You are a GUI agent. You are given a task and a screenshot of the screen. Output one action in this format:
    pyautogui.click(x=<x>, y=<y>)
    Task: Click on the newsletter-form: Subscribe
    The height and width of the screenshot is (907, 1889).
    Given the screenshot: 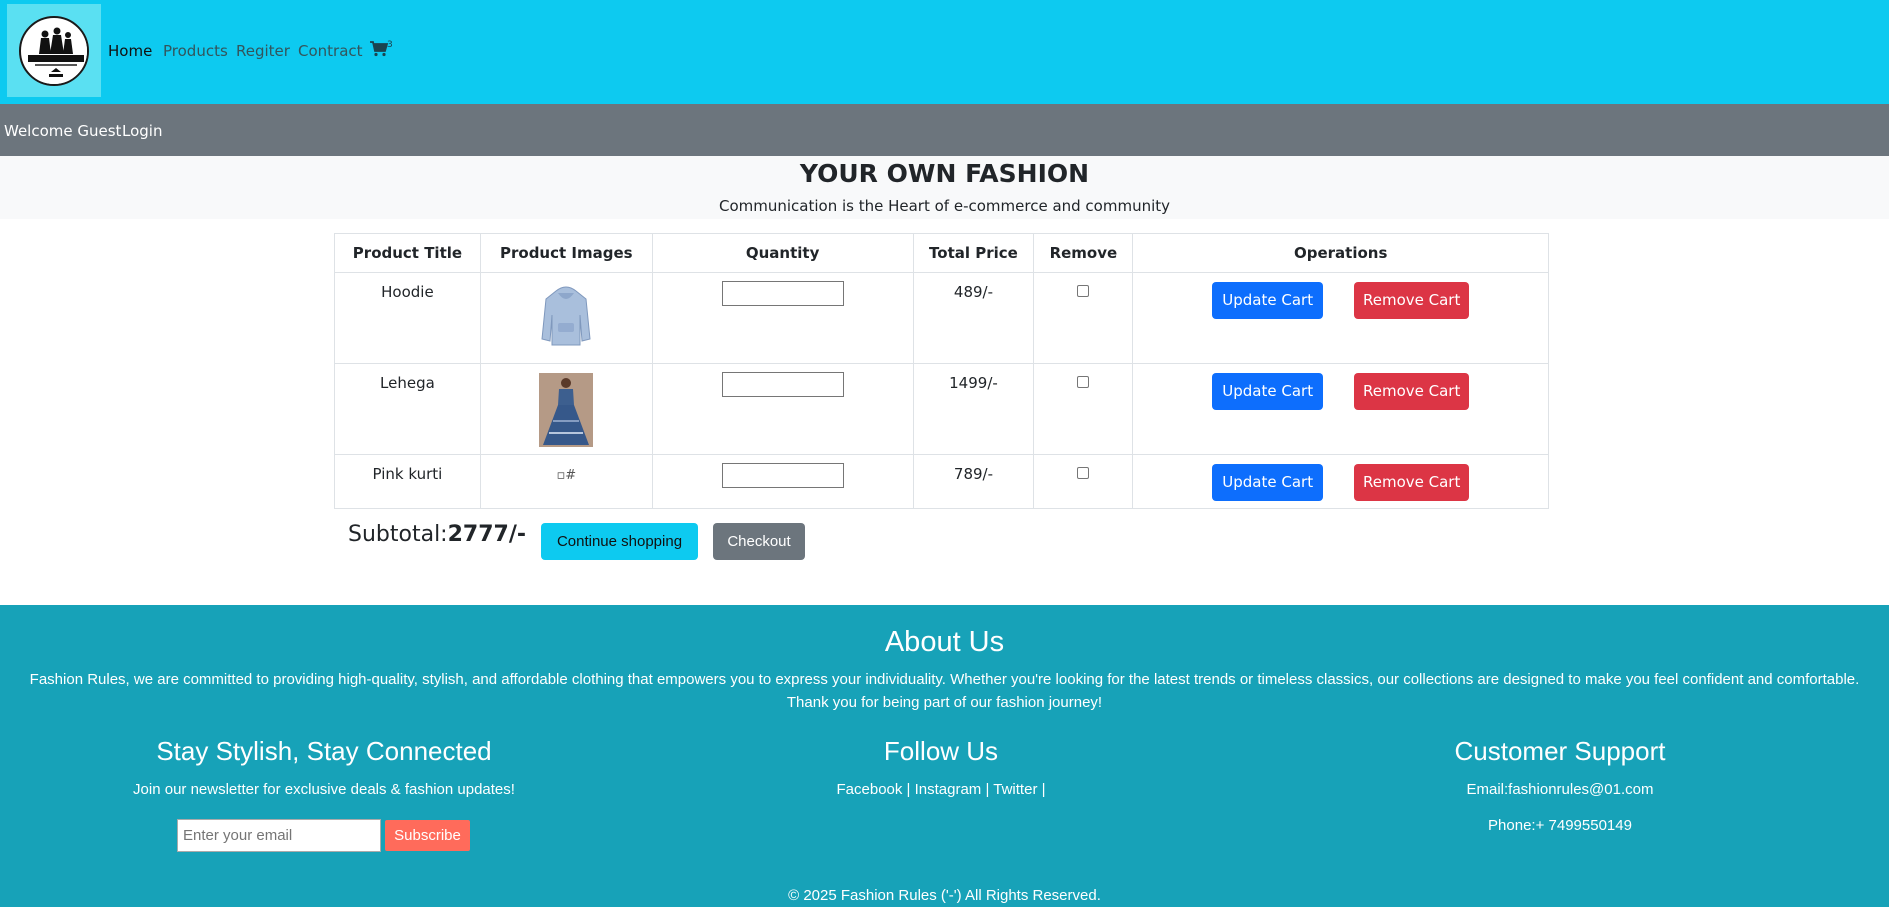 What is the action you would take?
    pyautogui.click(x=323, y=835)
    